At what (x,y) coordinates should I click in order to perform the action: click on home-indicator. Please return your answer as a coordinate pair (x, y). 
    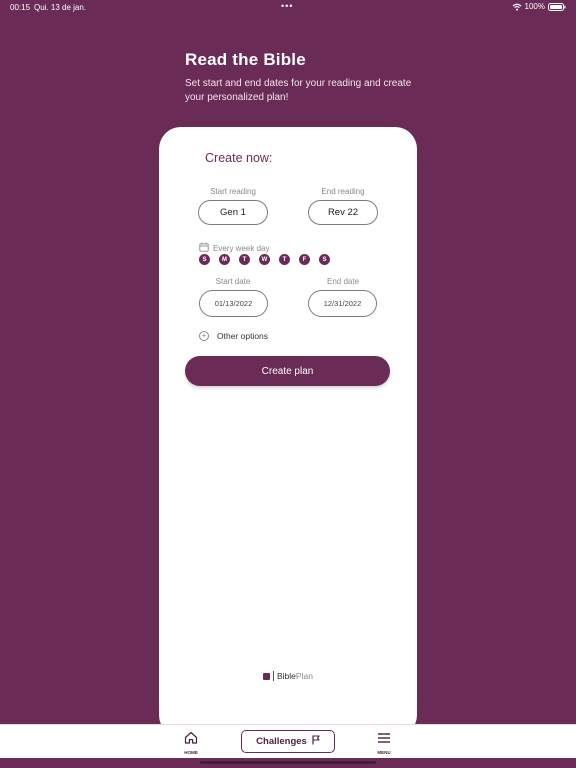
    Looking at the image, I should click on (288, 762).